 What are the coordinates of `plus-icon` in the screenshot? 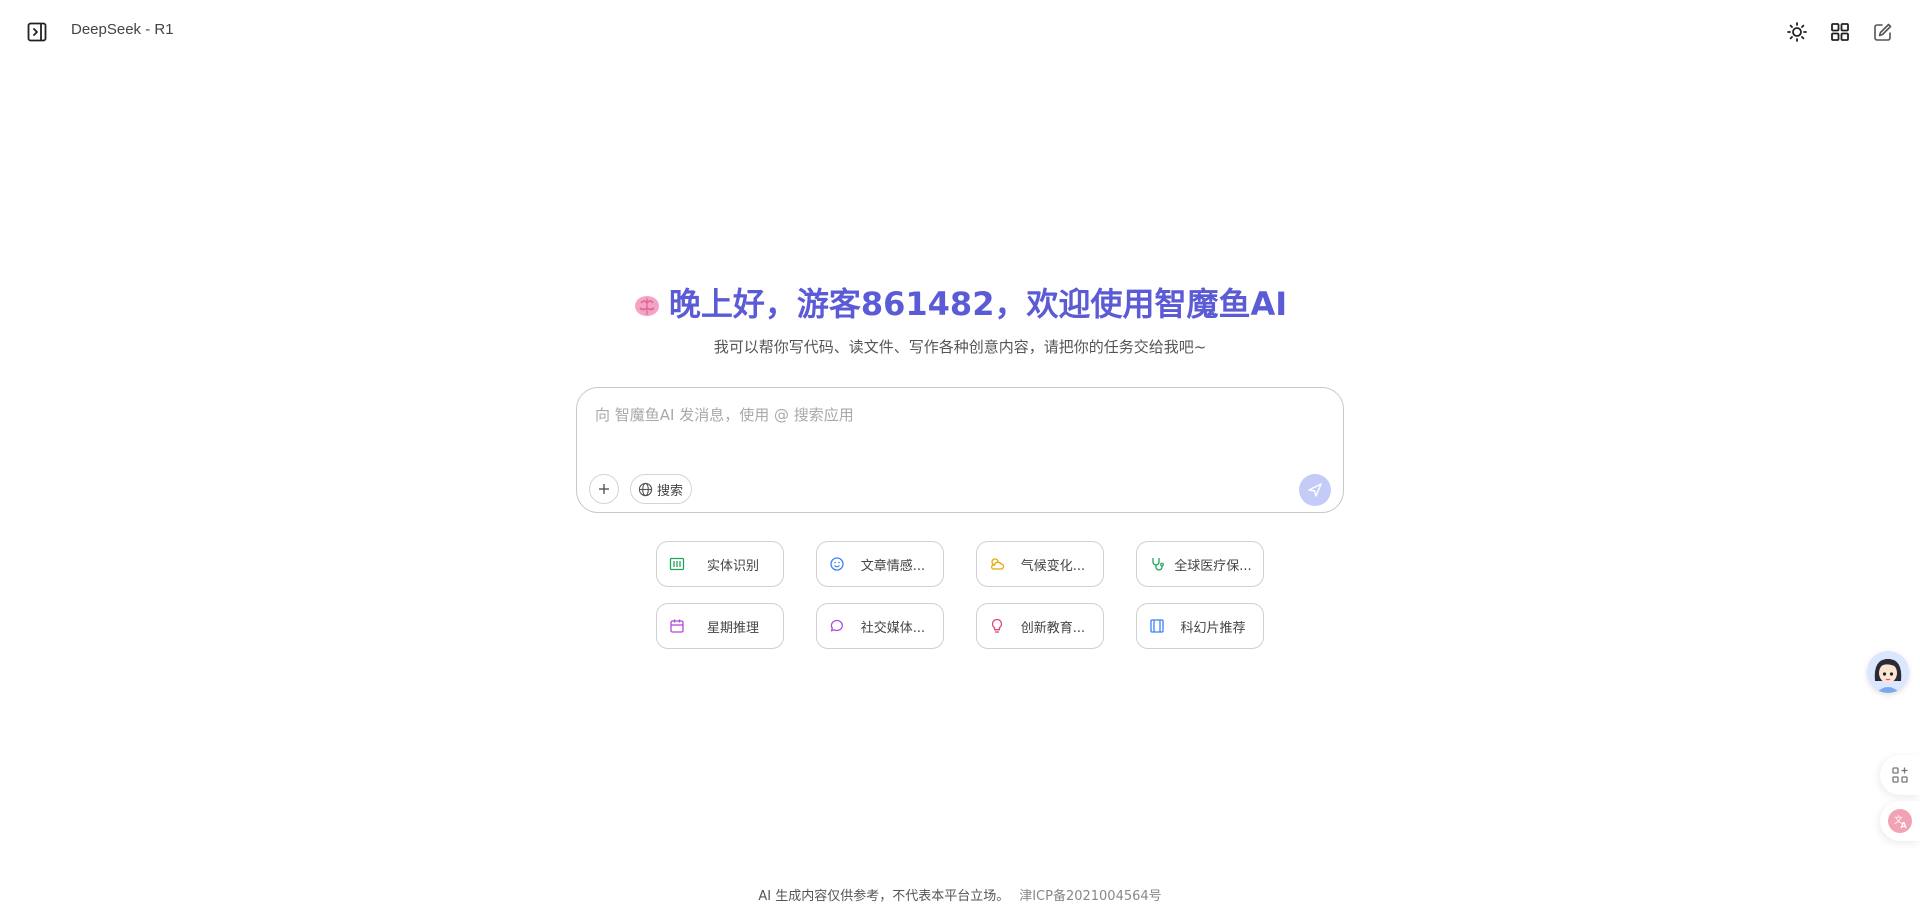 It's located at (604, 489).